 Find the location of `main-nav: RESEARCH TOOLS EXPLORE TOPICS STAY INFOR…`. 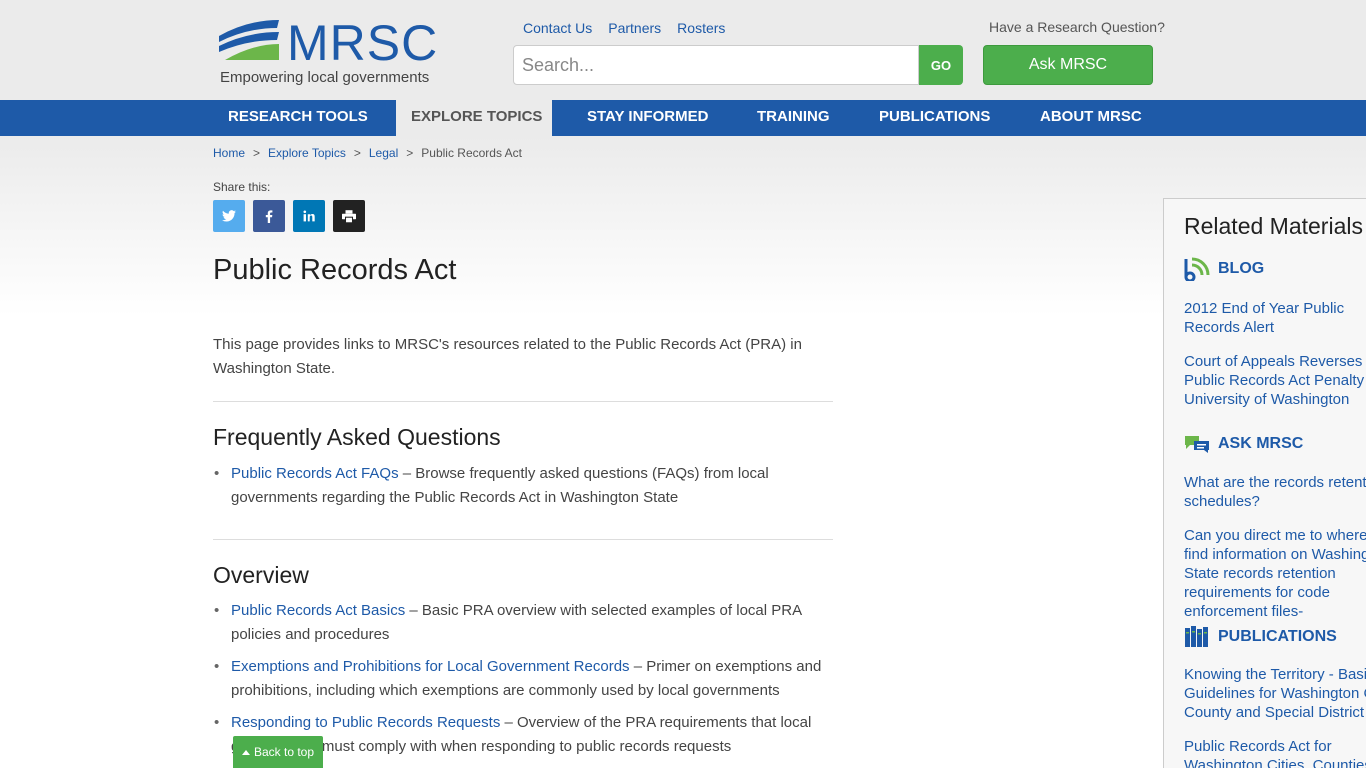

main-nav: RESEARCH TOOLS EXPLORE TOPICS STAY INFOR… is located at coordinates (683, 118).